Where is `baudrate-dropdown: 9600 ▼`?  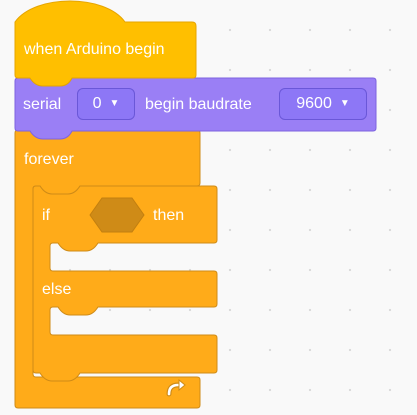
baudrate-dropdown: 9600 ▼ is located at coordinates (323, 104).